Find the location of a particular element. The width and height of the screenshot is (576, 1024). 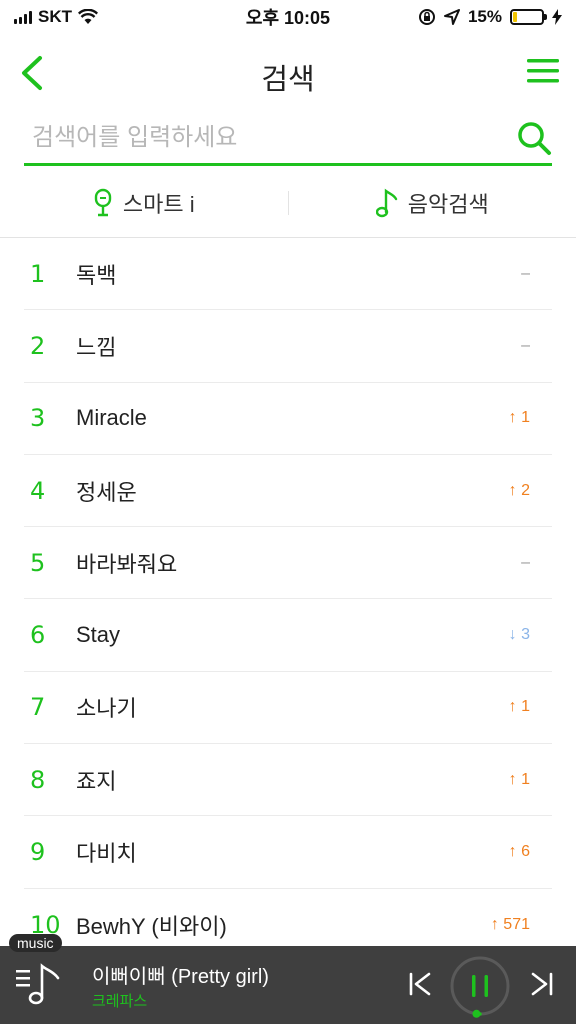

pause-button is located at coordinates (480, 986).